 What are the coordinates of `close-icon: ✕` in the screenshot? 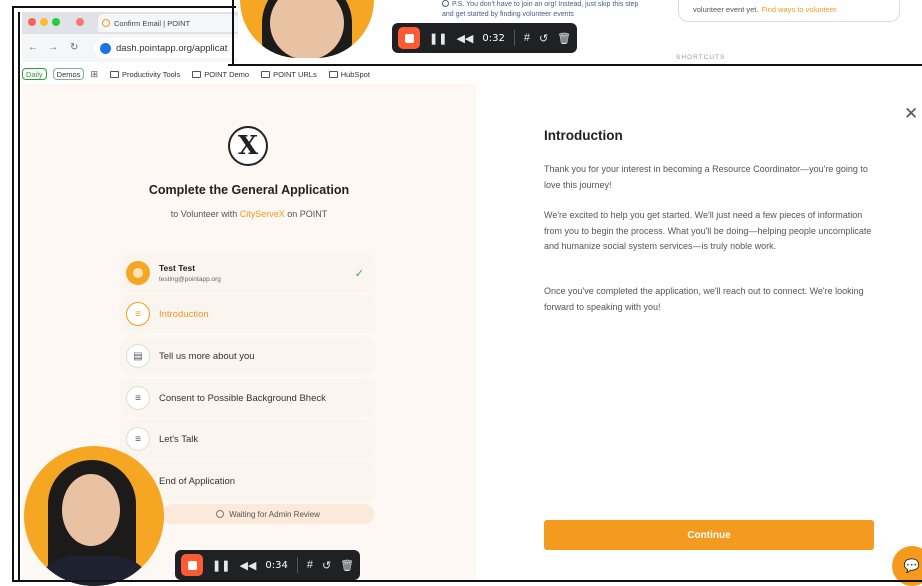 It's located at (911, 114).